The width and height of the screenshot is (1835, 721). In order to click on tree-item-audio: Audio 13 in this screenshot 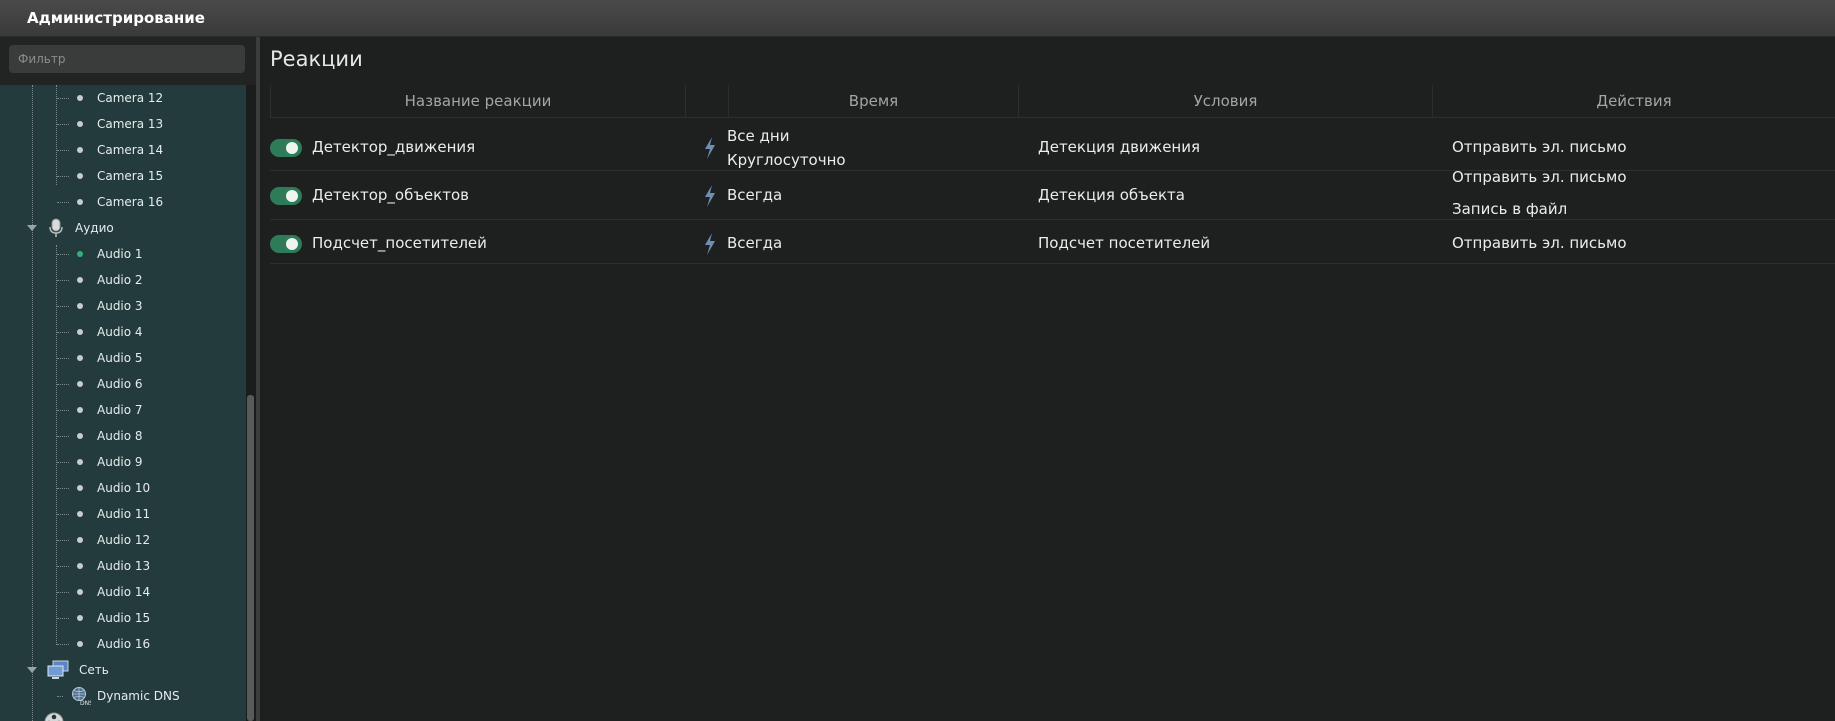, I will do `click(103, 566)`.